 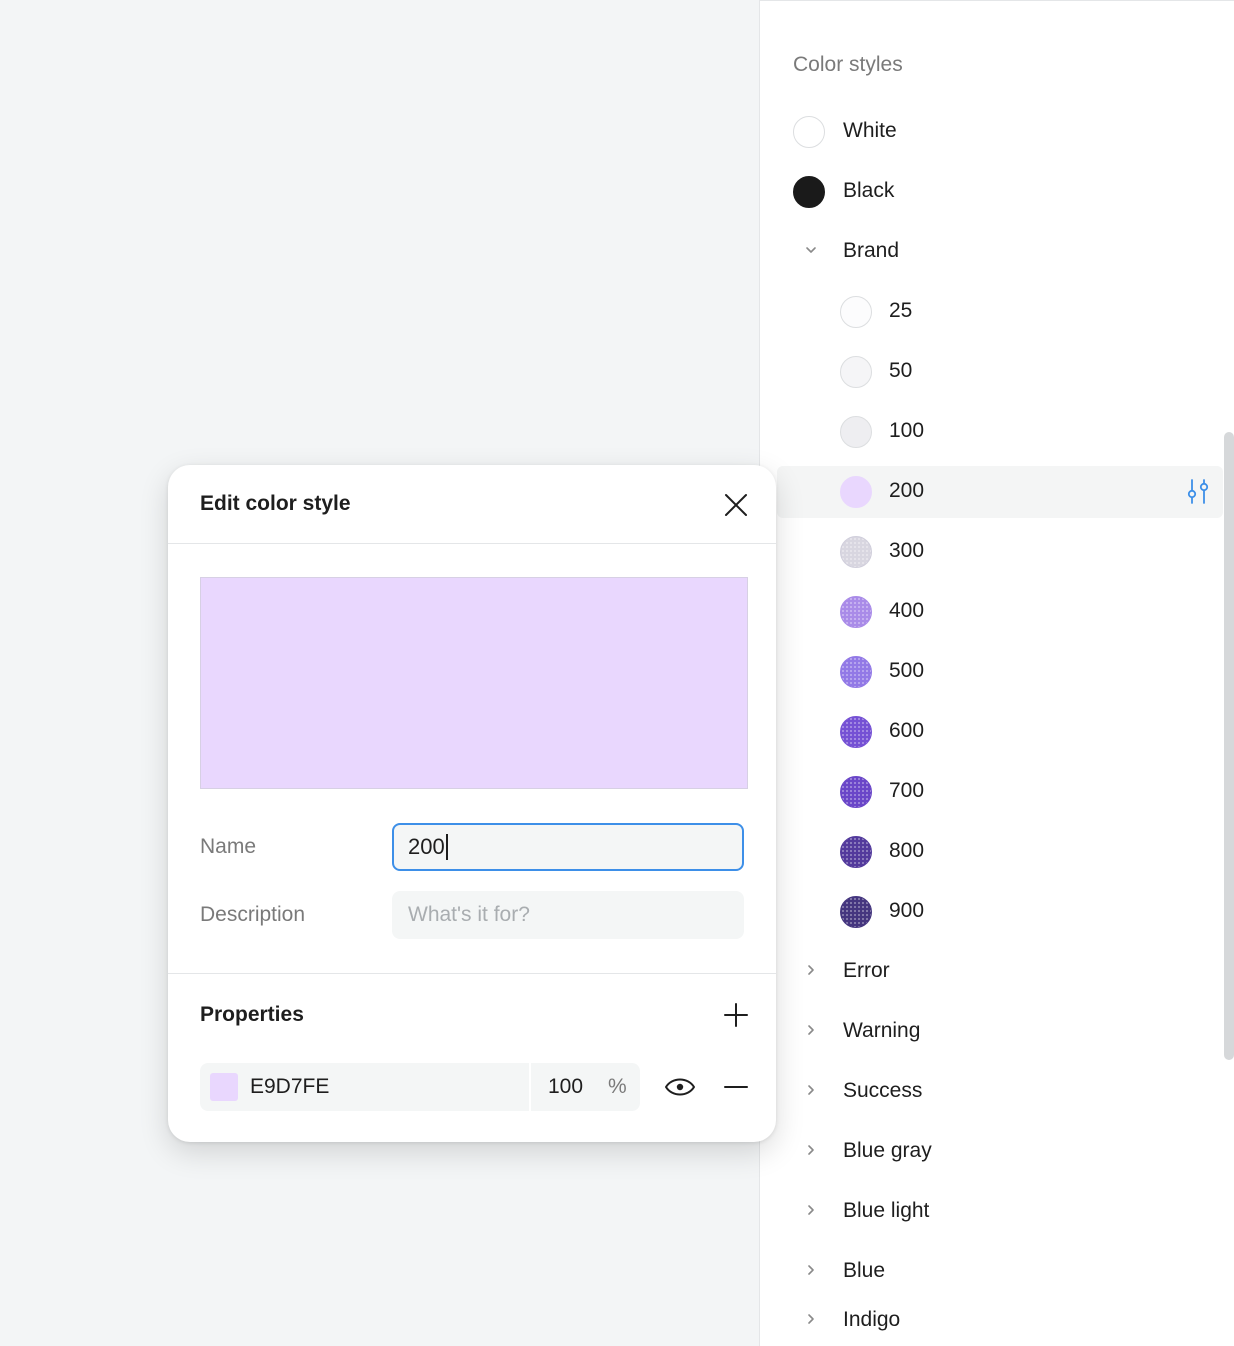 I want to click on brand-shade-900: 900, so click(x=997, y=912).